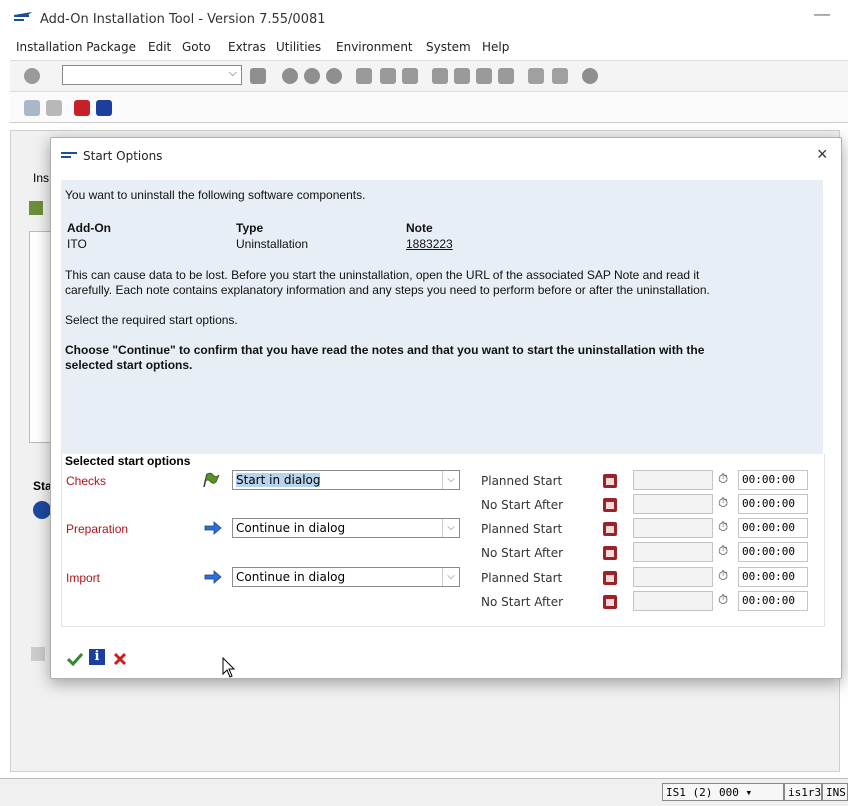  Describe the element at coordinates (364, 76) in the screenshot. I see `print-icon` at that location.